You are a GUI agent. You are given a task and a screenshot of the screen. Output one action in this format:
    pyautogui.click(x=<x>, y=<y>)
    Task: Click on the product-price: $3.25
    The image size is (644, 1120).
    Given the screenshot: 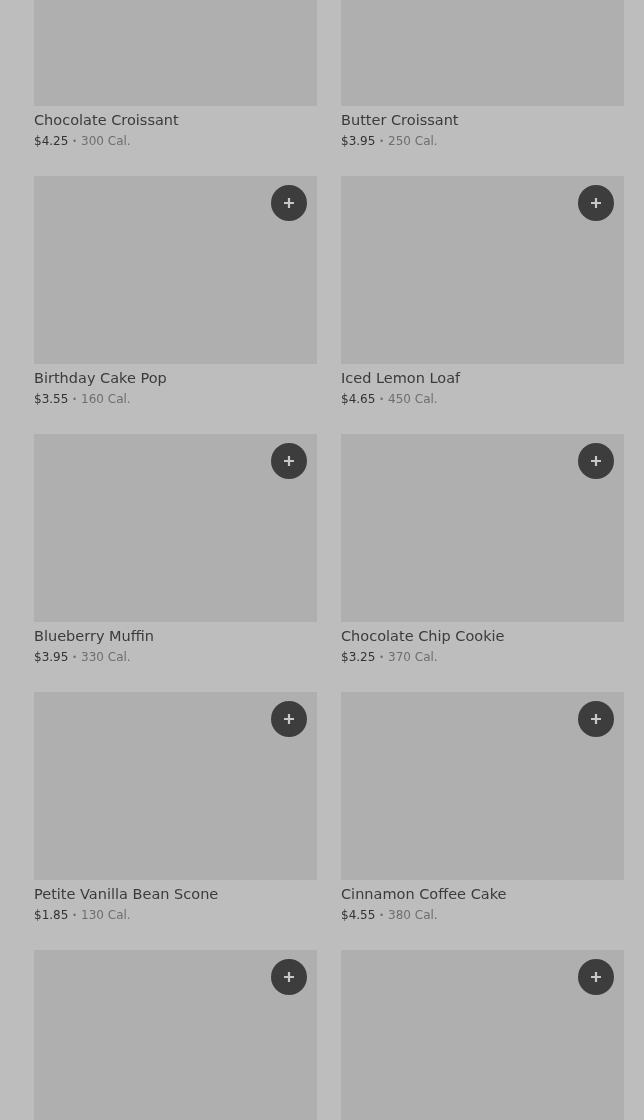 What is the action you would take?
    pyautogui.click(x=358, y=657)
    